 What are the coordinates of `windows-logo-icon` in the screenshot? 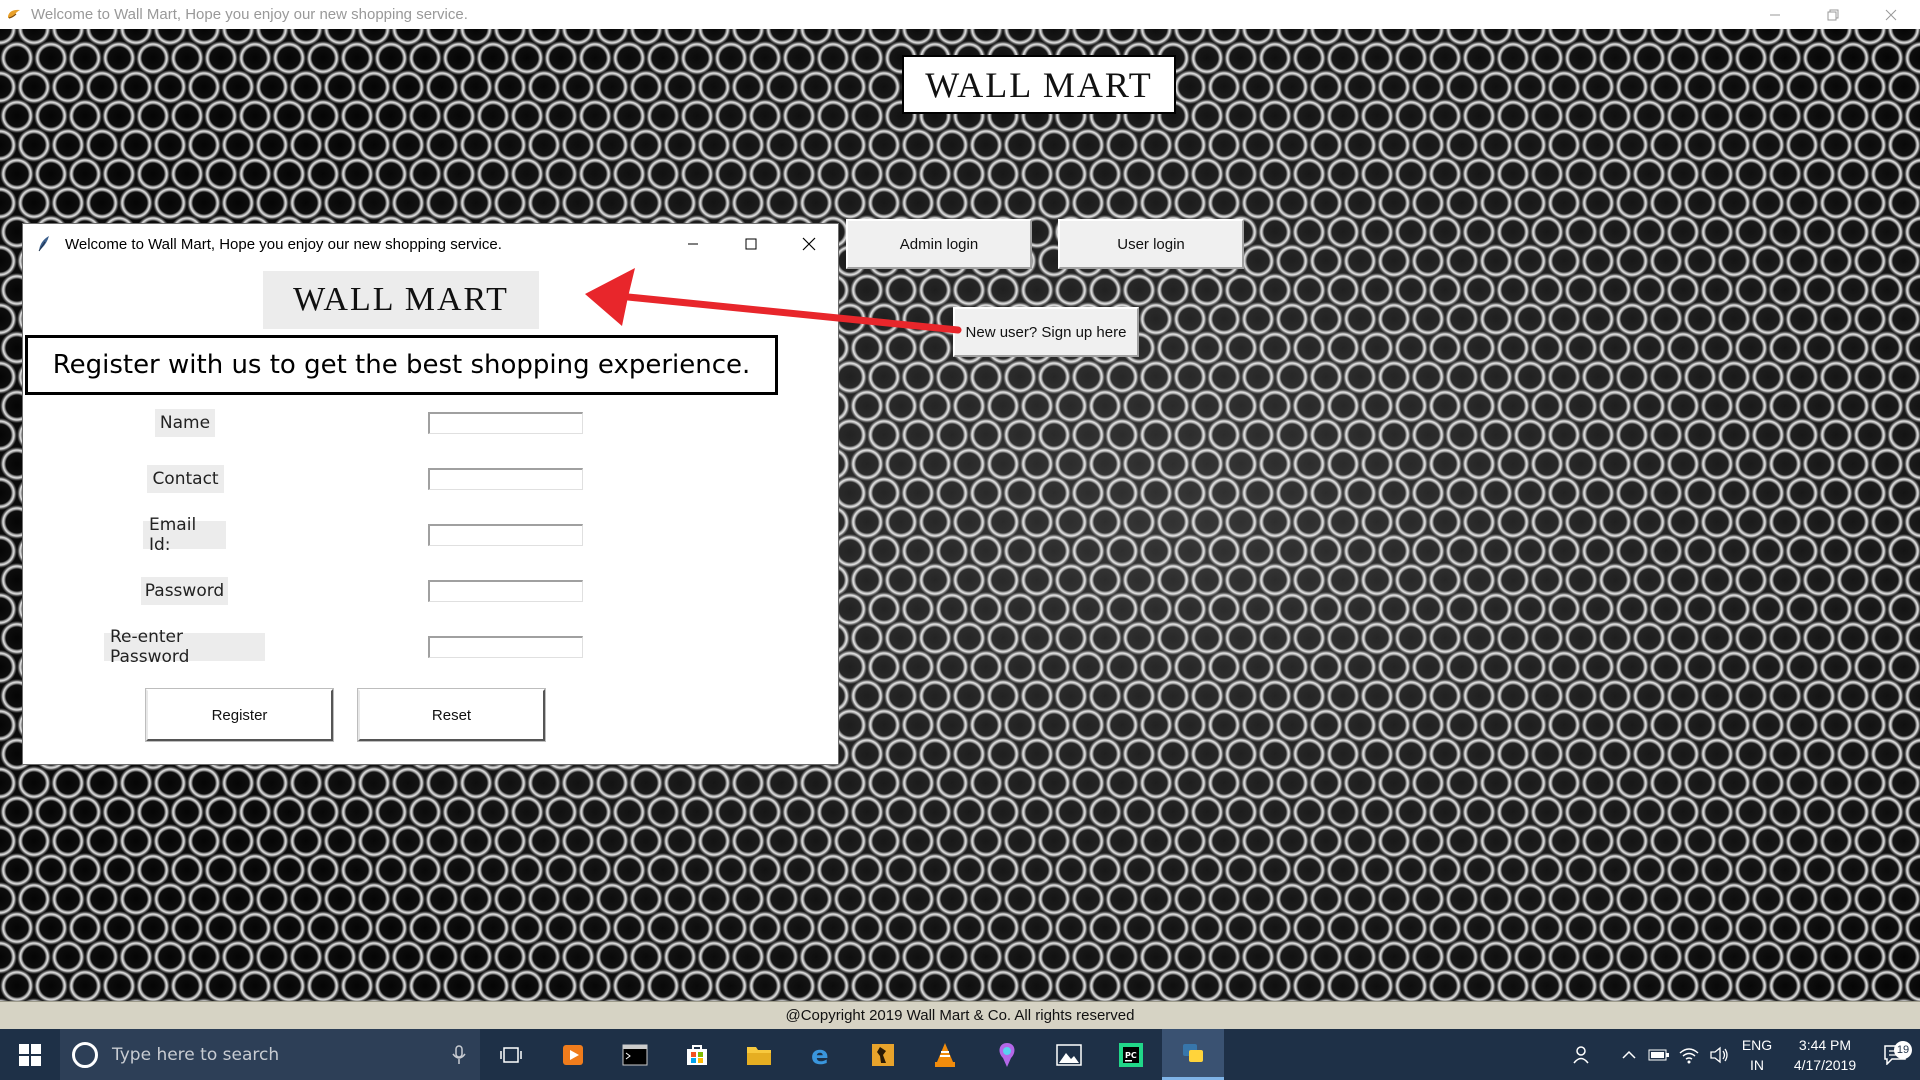 It's located at (30, 1054).